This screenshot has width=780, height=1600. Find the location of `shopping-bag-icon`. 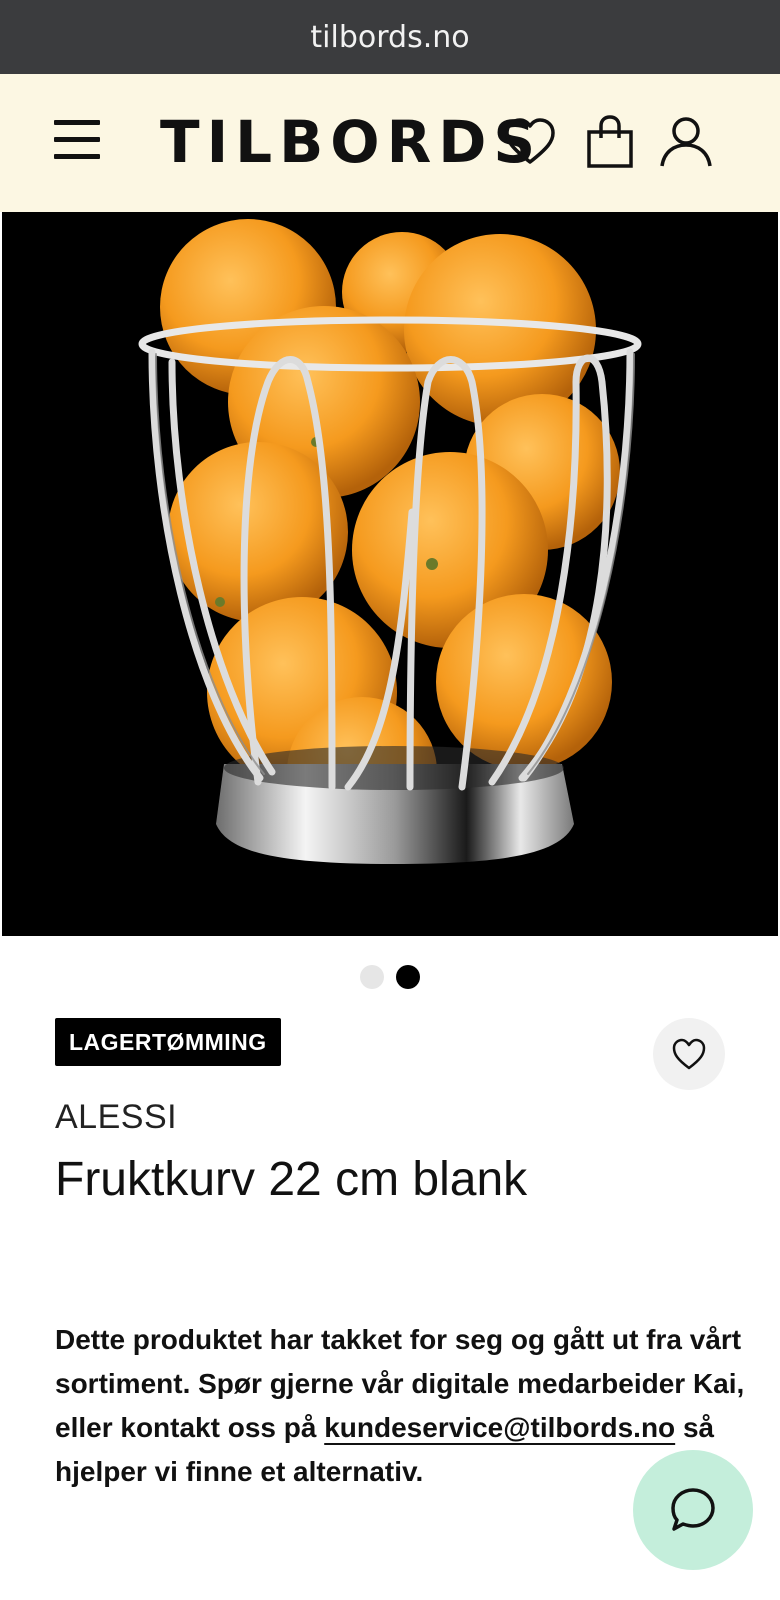

shopping-bag-icon is located at coordinates (610, 142).